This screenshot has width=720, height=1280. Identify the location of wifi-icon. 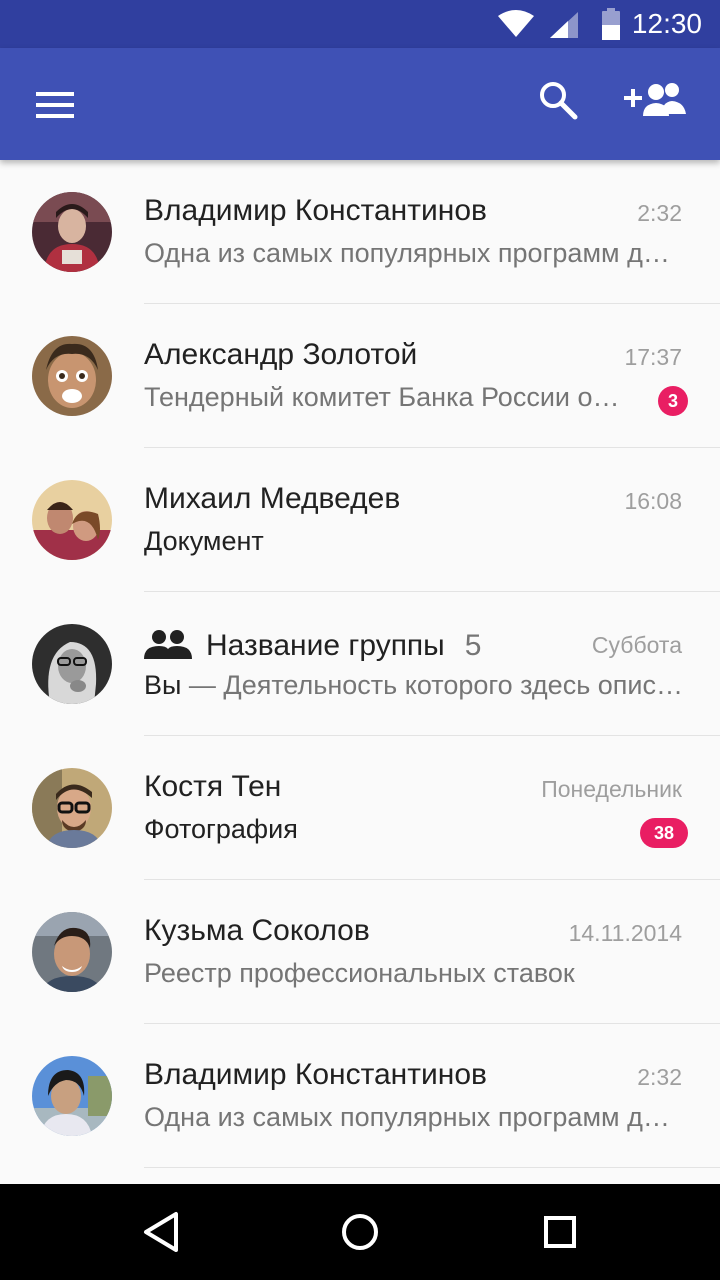
(516, 26).